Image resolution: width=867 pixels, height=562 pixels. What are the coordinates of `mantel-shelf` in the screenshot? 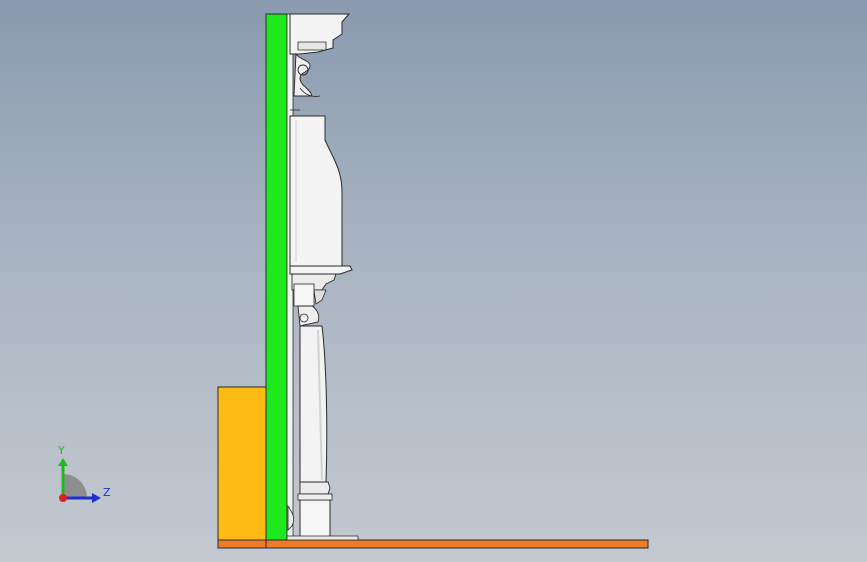 It's located at (321, 270).